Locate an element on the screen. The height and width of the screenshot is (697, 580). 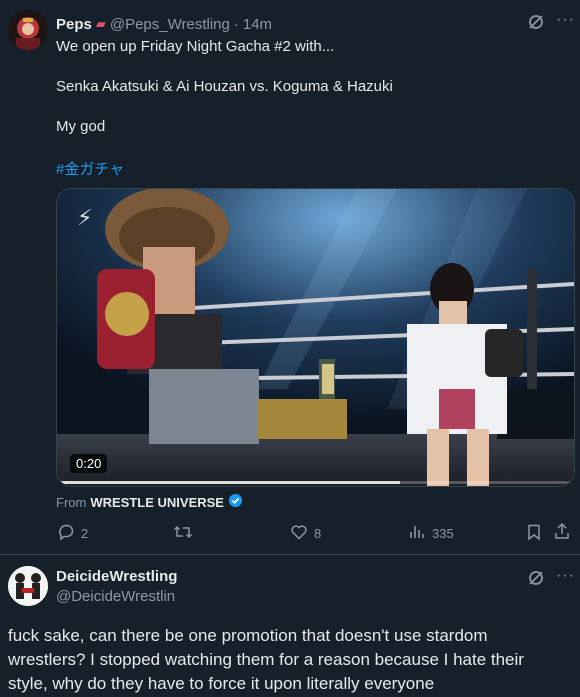
like-count: 8 is located at coordinates (318, 533).